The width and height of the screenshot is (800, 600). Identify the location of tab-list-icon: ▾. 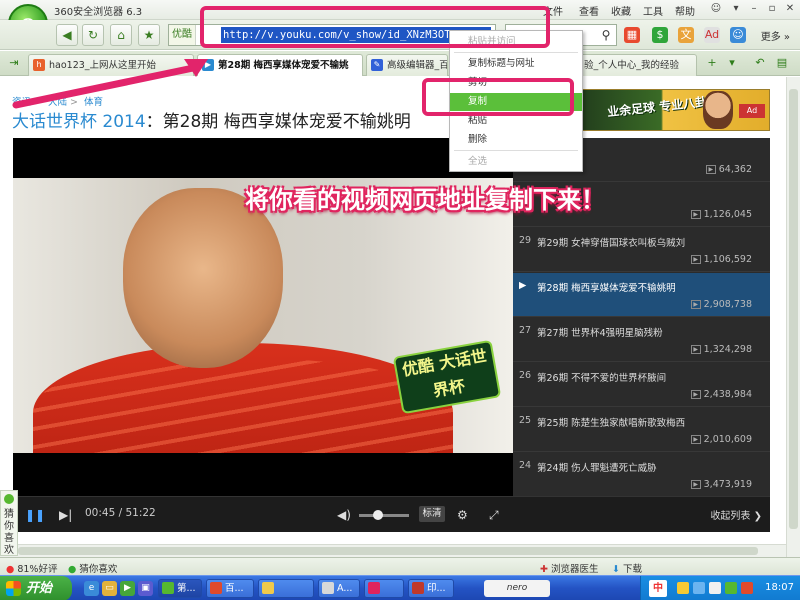
(732, 63).